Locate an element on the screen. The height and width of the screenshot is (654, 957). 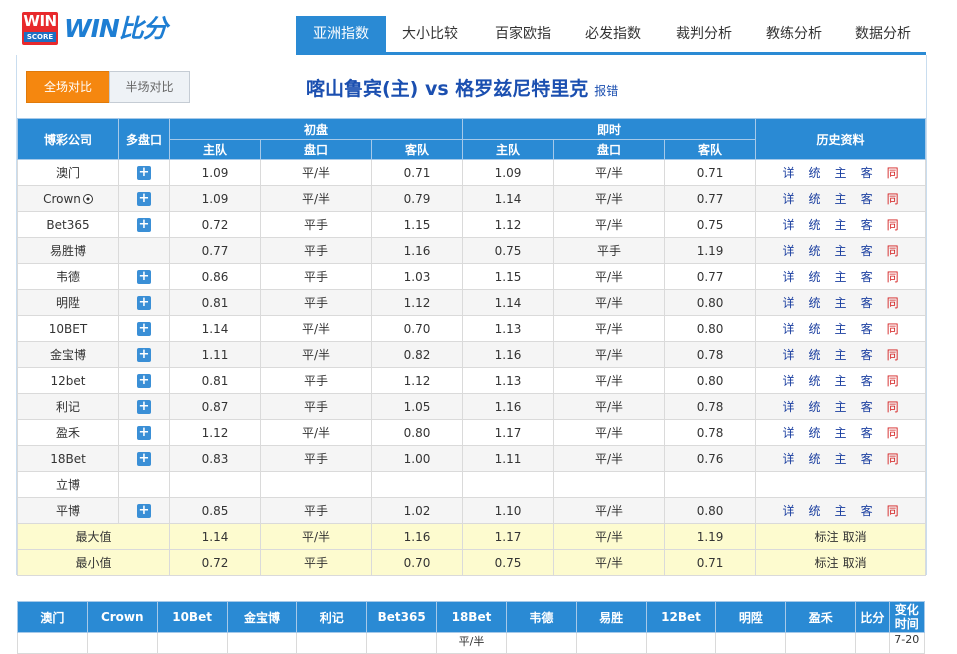
tab-half-match: 半场对比 is located at coordinates (149, 87).